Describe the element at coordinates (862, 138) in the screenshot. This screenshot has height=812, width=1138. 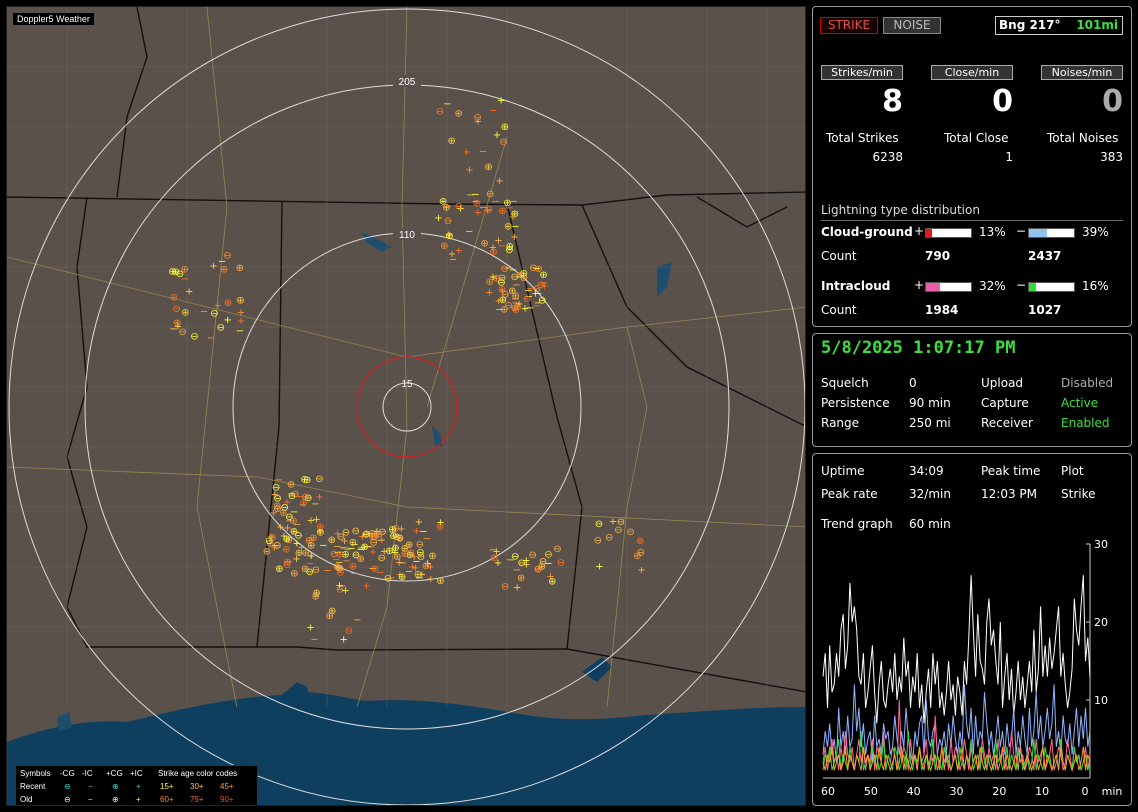
I see `total-strikes-label: Total Strikes` at that location.